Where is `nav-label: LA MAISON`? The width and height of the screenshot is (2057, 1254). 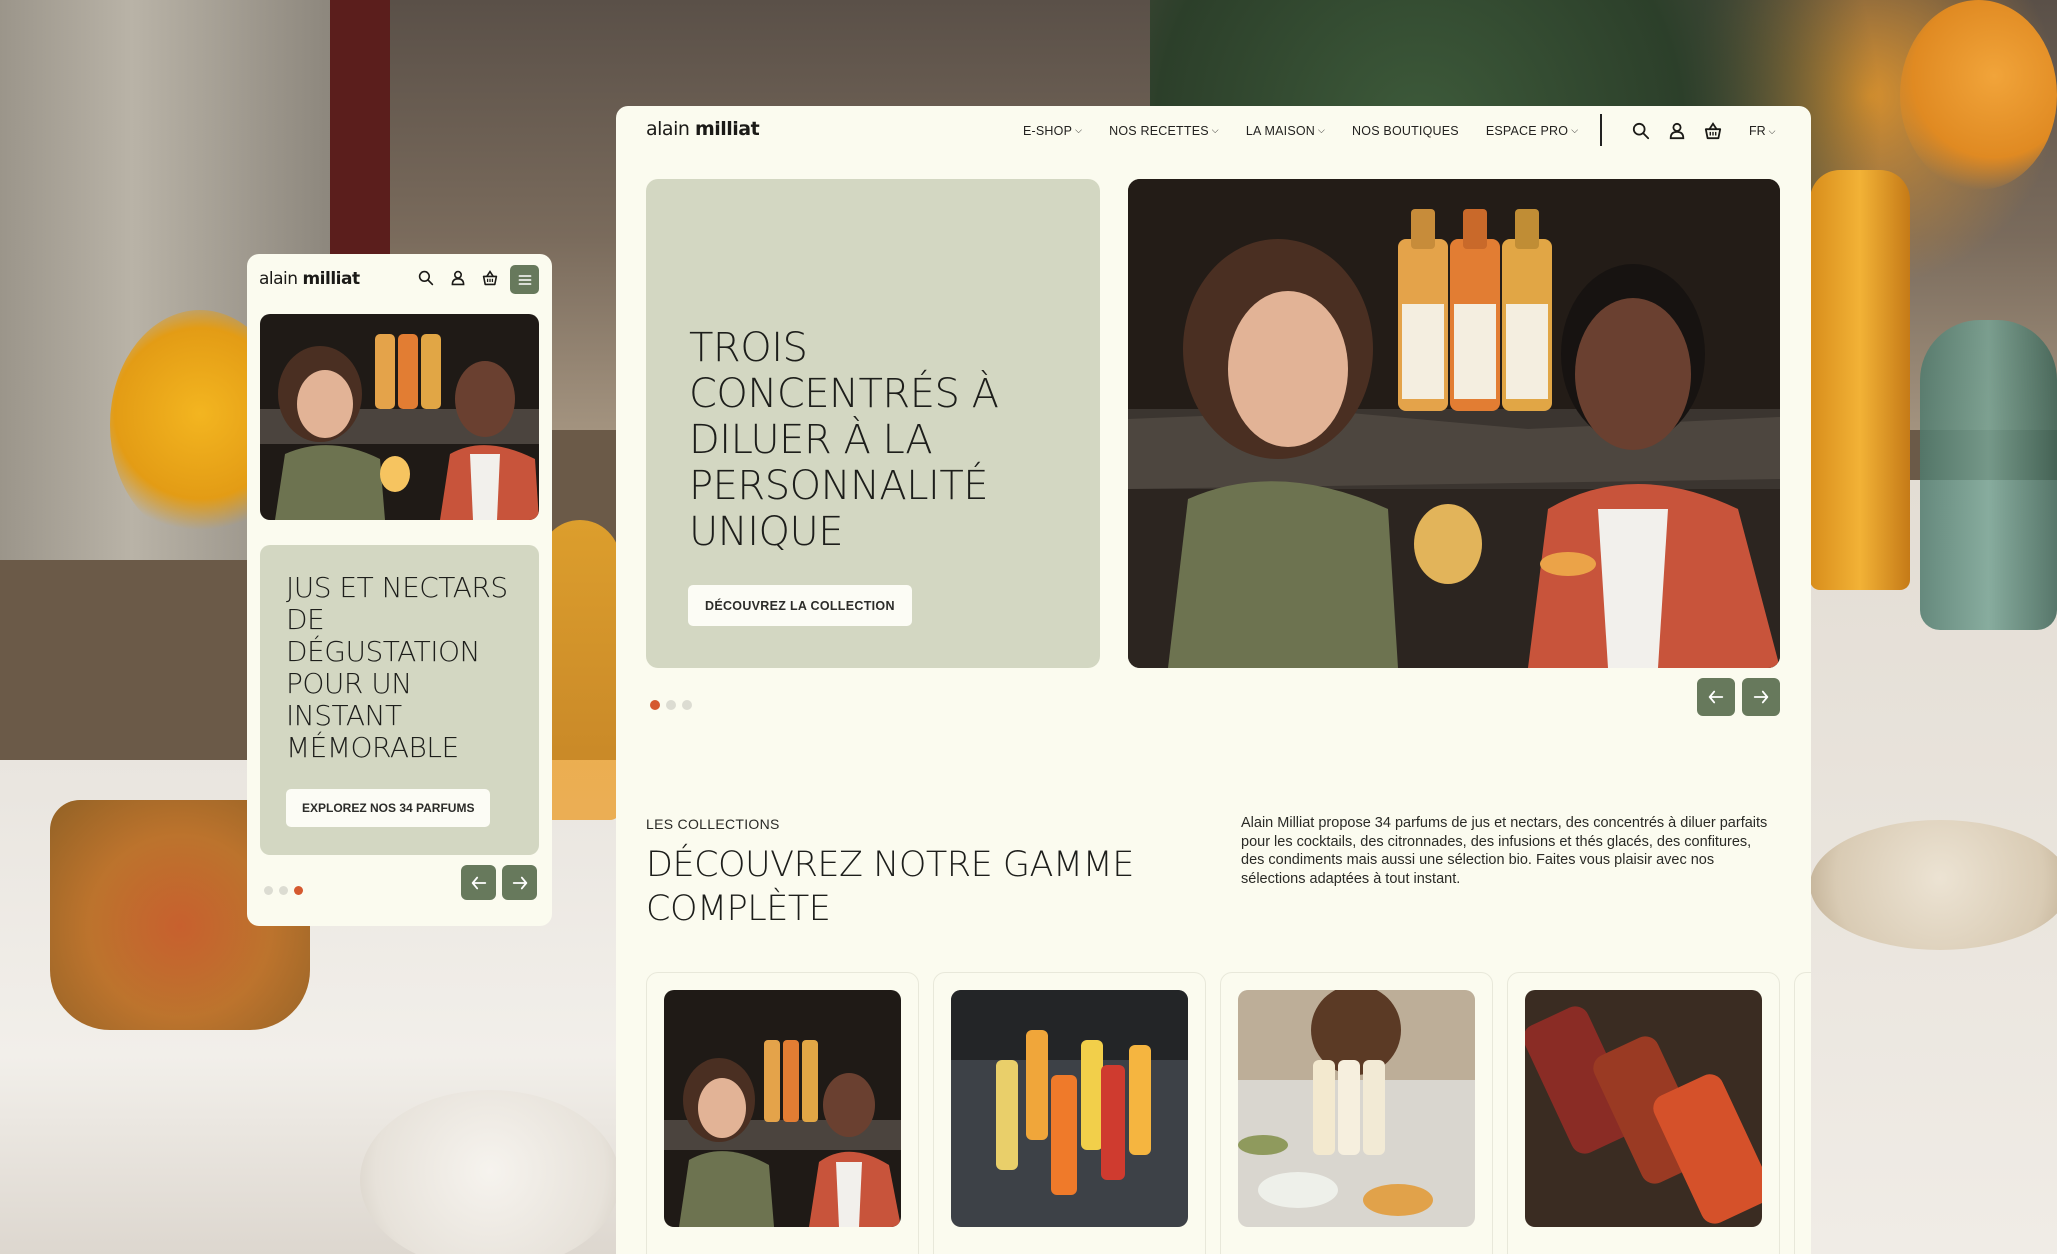 nav-label: LA MAISON is located at coordinates (1280, 131).